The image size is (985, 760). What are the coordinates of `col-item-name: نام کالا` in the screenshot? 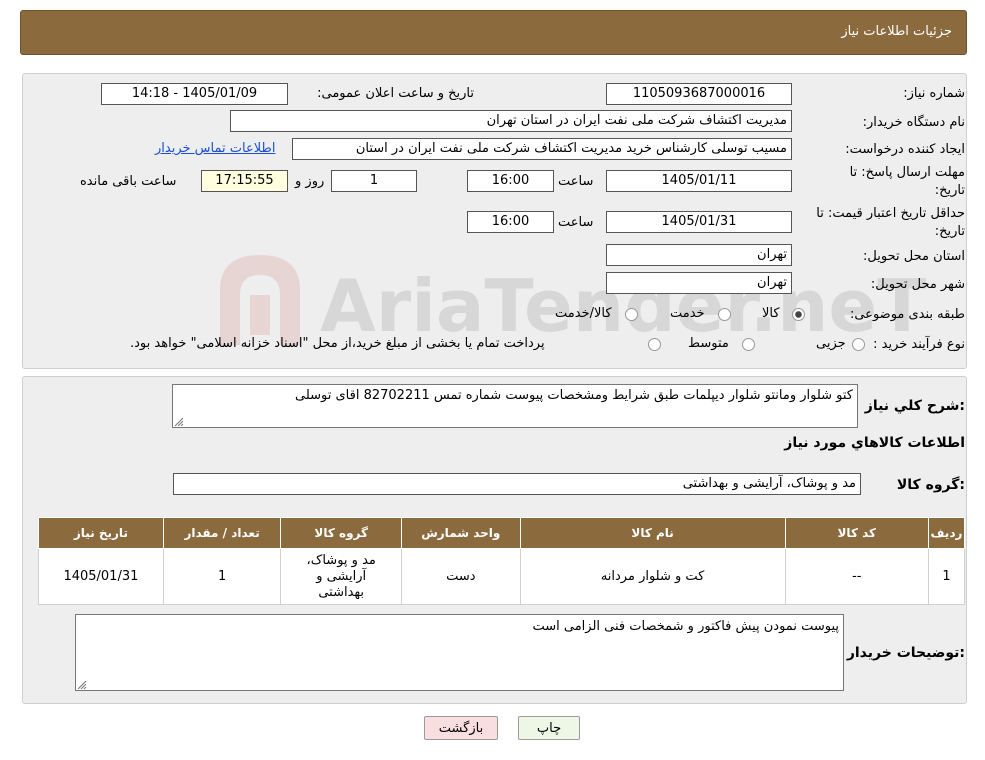 It's located at (652, 533).